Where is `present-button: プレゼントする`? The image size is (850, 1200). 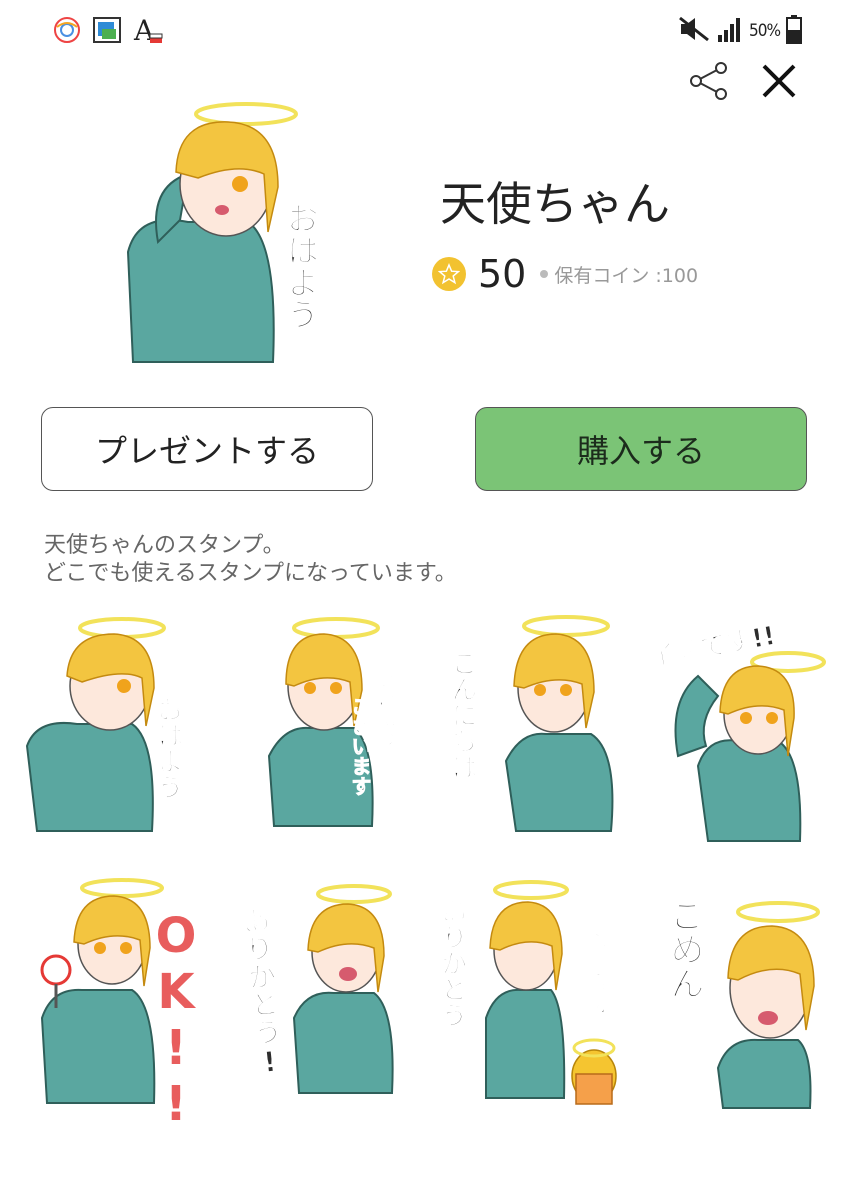
present-button: プレゼントする is located at coordinates (207, 449).